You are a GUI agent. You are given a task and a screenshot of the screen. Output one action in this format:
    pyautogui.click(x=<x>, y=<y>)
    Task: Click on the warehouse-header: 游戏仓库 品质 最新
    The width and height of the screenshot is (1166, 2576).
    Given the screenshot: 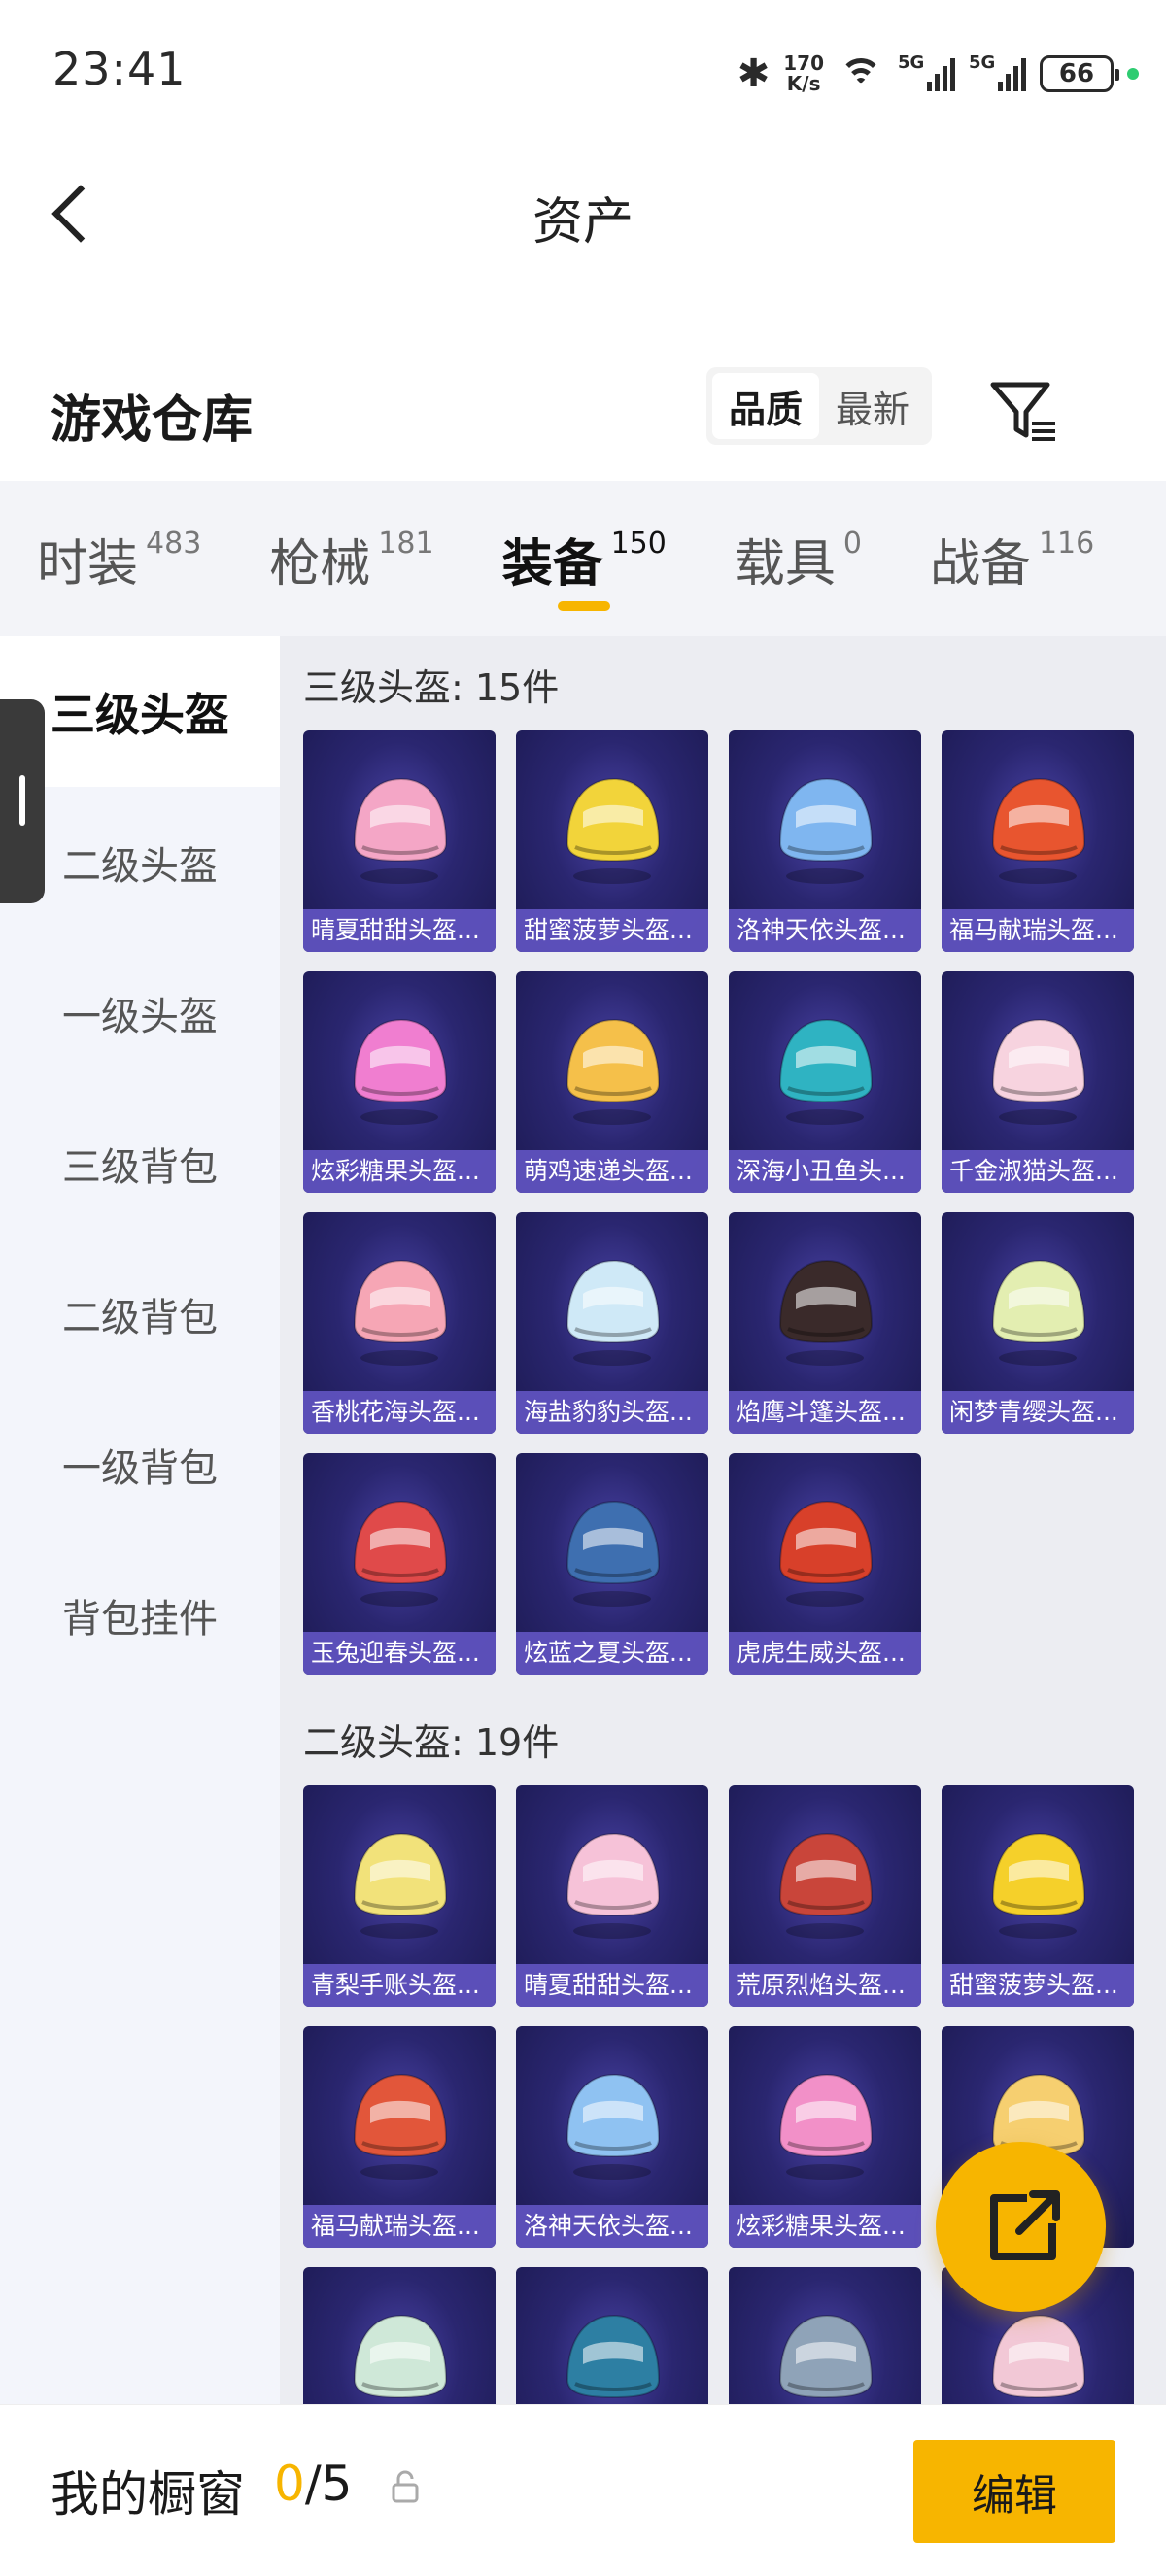 What is the action you would take?
    pyautogui.click(x=583, y=408)
    